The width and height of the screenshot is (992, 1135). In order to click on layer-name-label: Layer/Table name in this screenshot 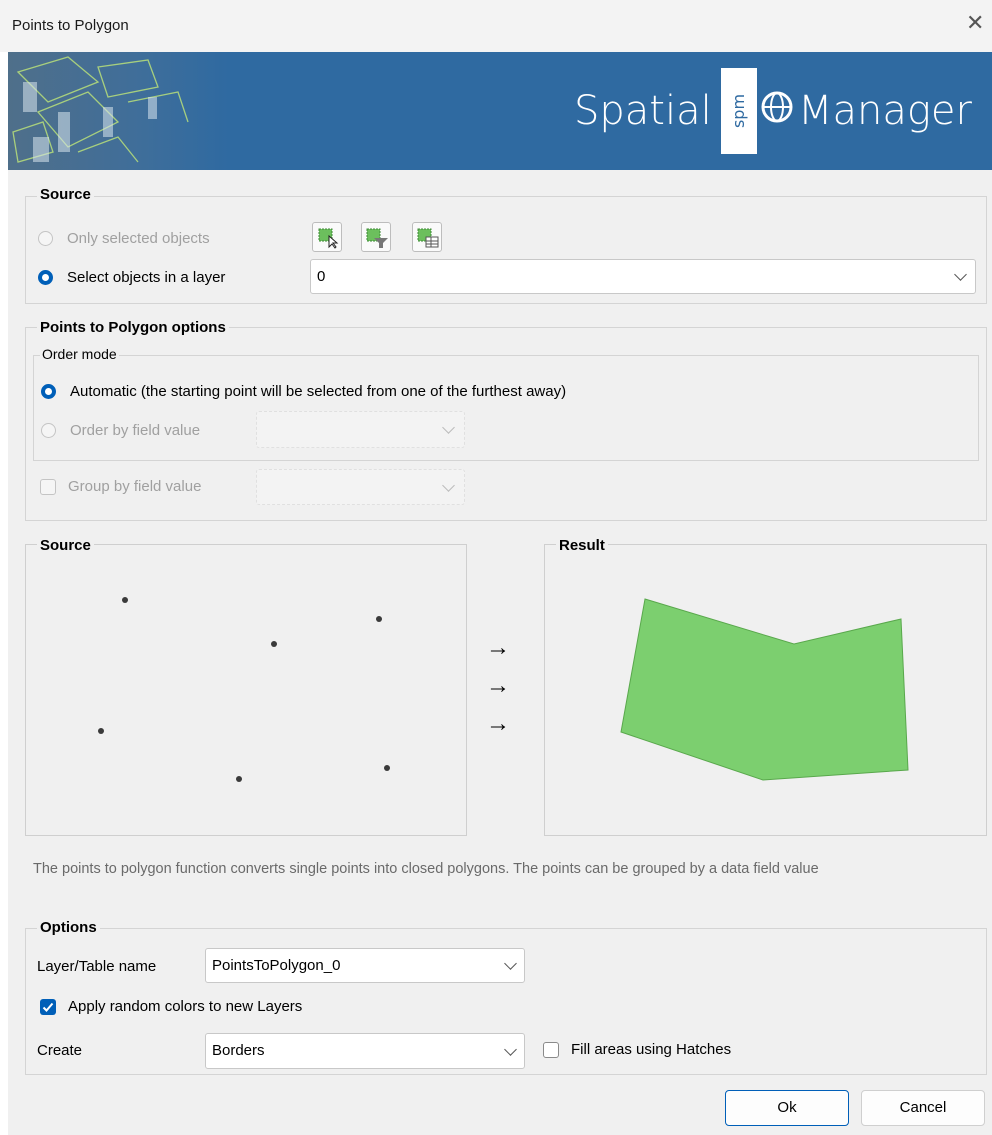, I will do `click(97, 966)`.